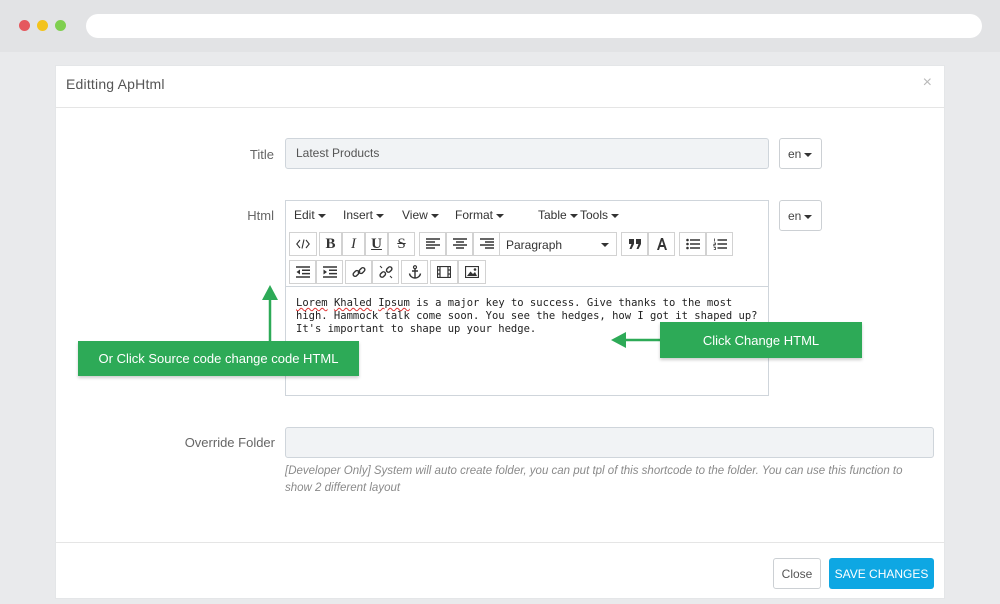 The image size is (1000, 604). I want to click on media-icon, so click(444, 272).